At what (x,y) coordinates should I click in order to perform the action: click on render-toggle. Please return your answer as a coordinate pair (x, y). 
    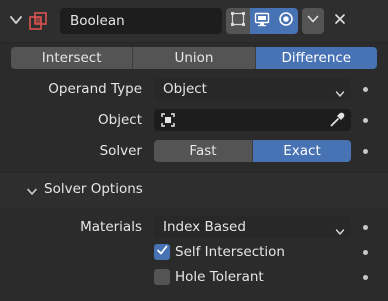
    Looking at the image, I should click on (286, 21).